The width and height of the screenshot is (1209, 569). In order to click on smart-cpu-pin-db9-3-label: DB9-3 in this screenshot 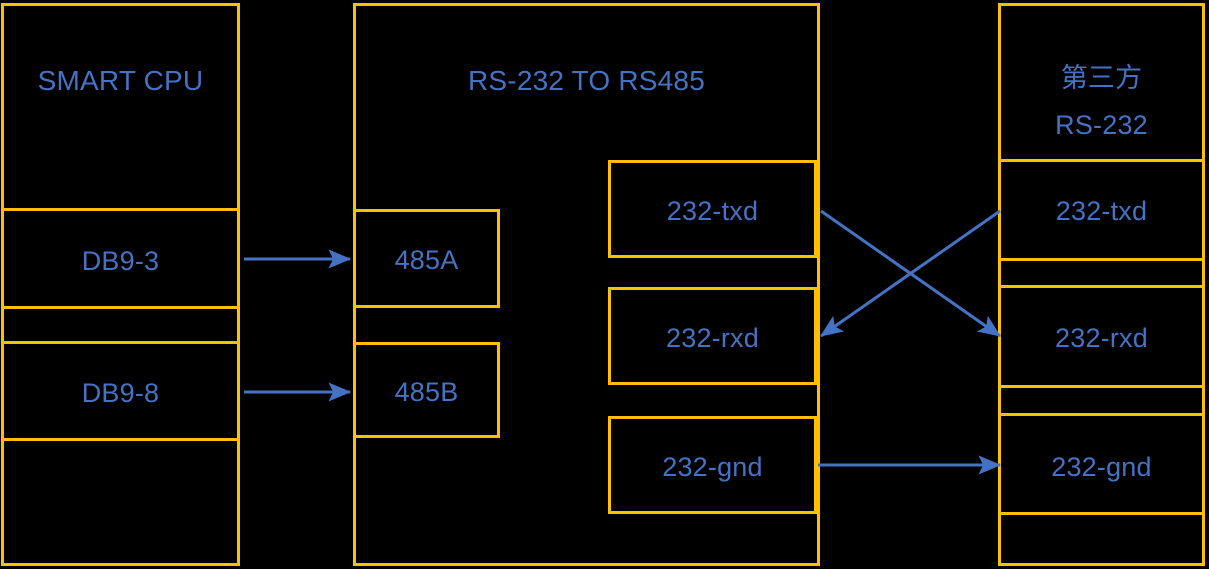, I will do `click(120, 261)`.